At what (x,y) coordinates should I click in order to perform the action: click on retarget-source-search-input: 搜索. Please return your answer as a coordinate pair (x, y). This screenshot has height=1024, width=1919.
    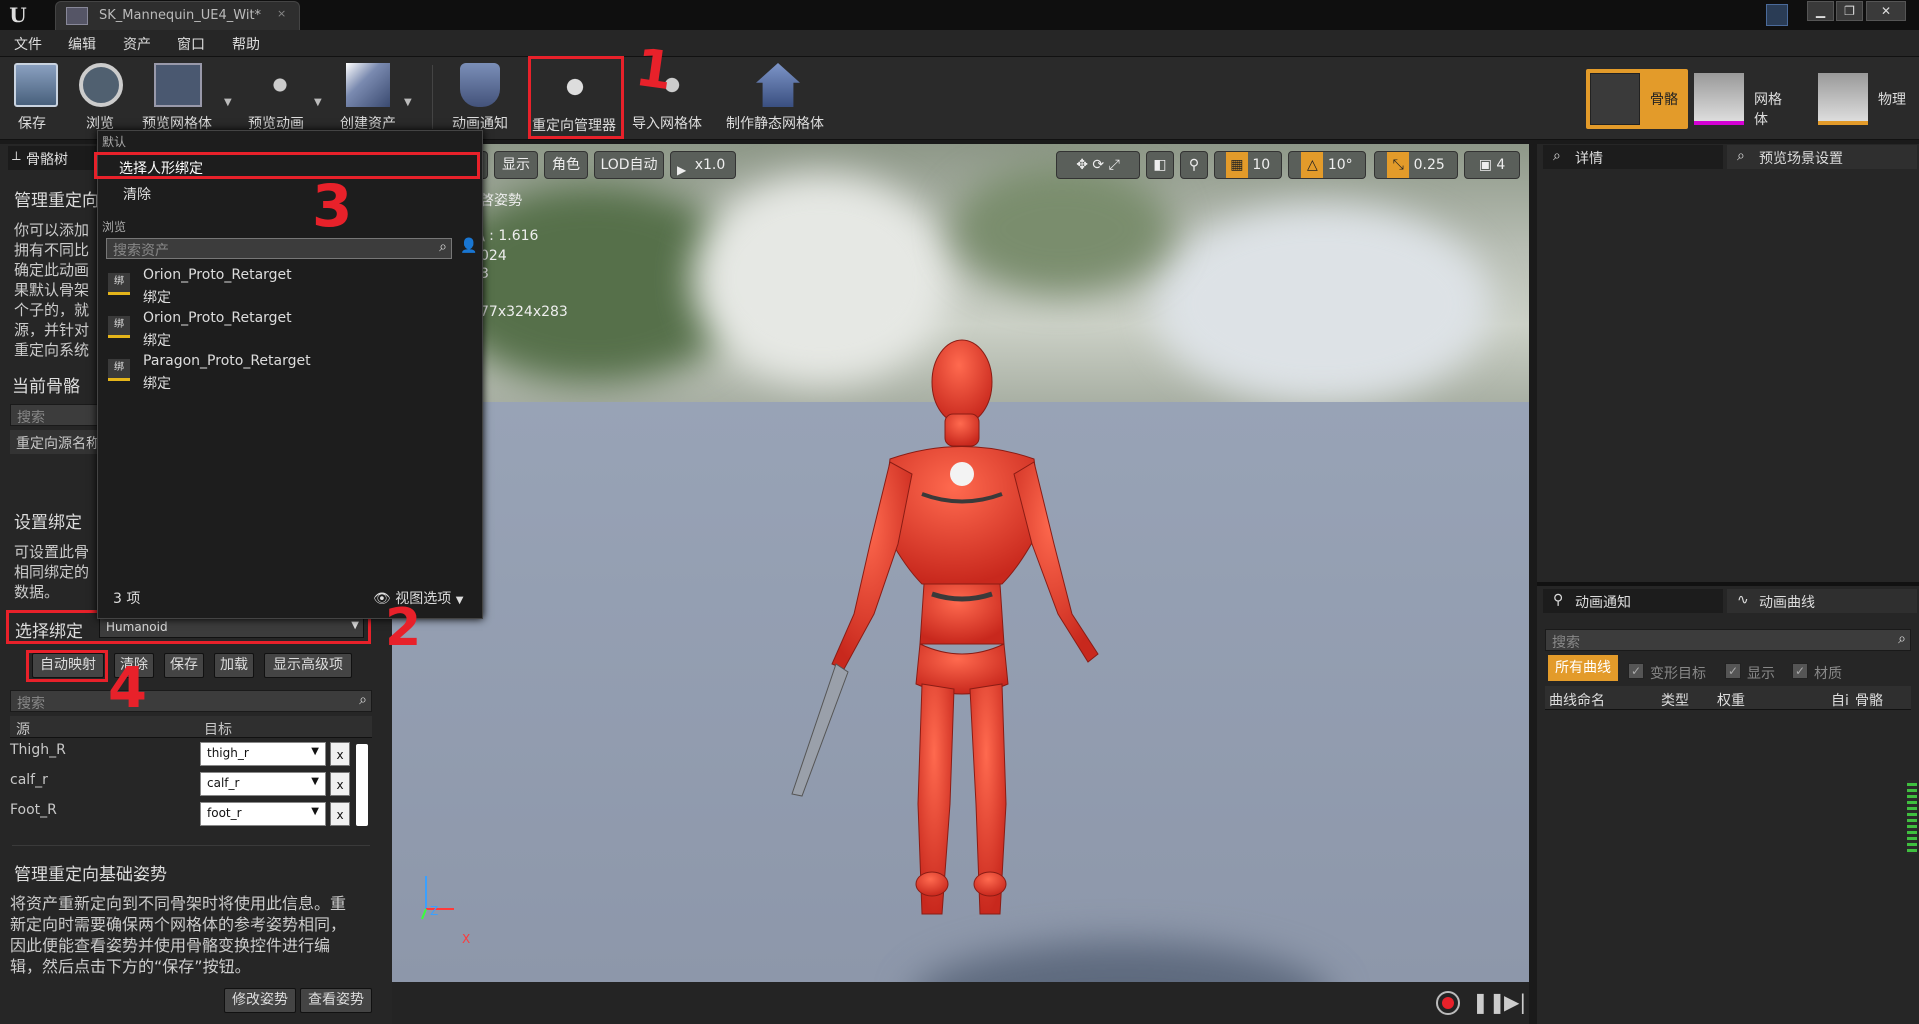
    Looking at the image, I should click on (55, 415).